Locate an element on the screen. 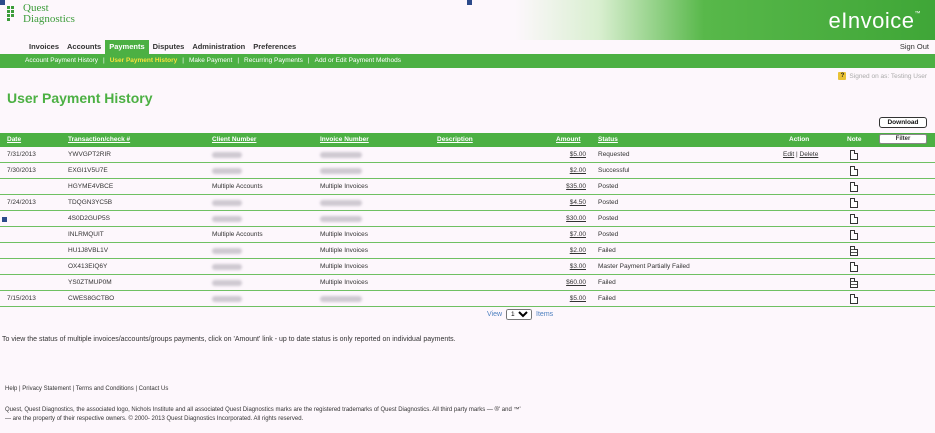 This screenshot has width=935, height=433. header-transaction: Transaction/check # is located at coordinates (99, 139).